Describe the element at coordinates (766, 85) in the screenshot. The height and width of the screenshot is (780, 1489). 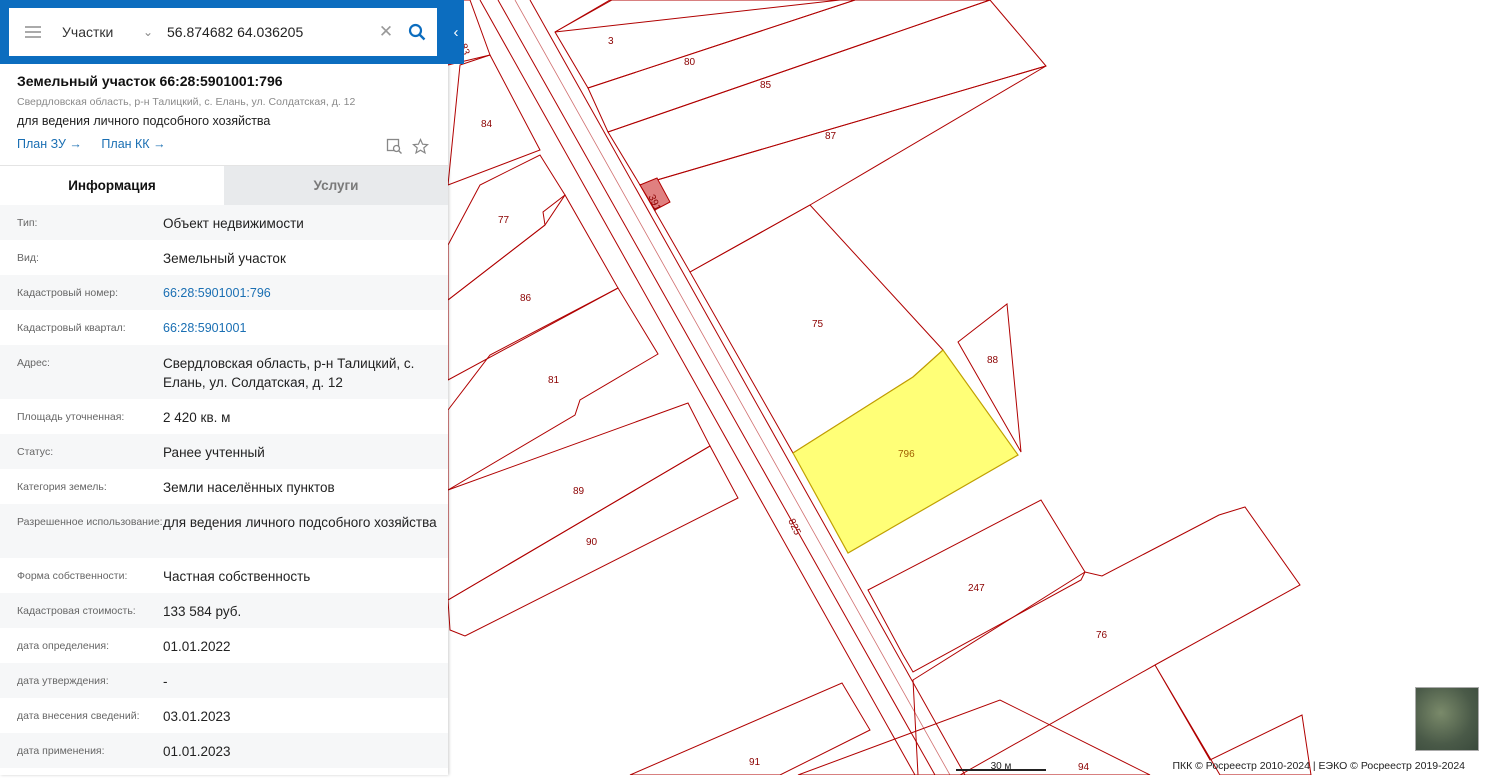
I see `parcel-label: 85` at that location.